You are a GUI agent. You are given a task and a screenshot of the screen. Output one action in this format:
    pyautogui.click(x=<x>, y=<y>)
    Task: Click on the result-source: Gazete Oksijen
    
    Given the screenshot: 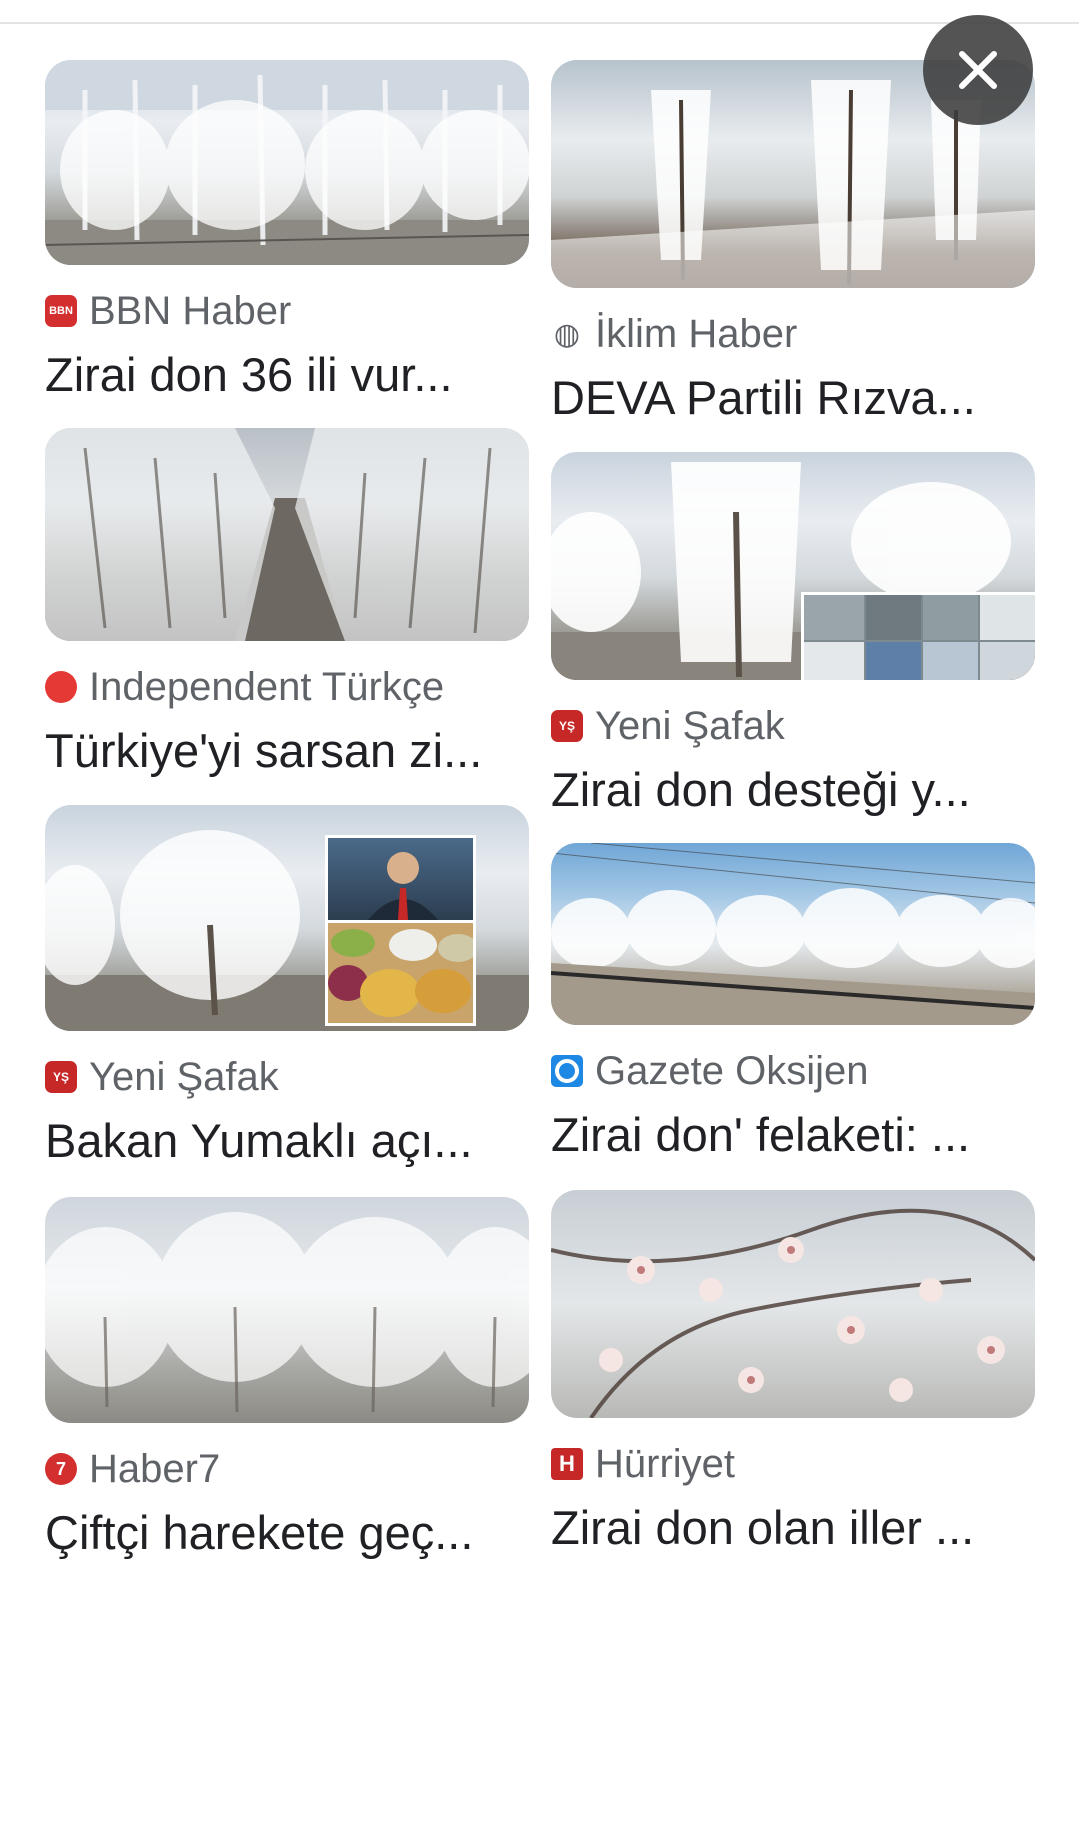 What is the action you would take?
    pyautogui.click(x=793, y=1071)
    